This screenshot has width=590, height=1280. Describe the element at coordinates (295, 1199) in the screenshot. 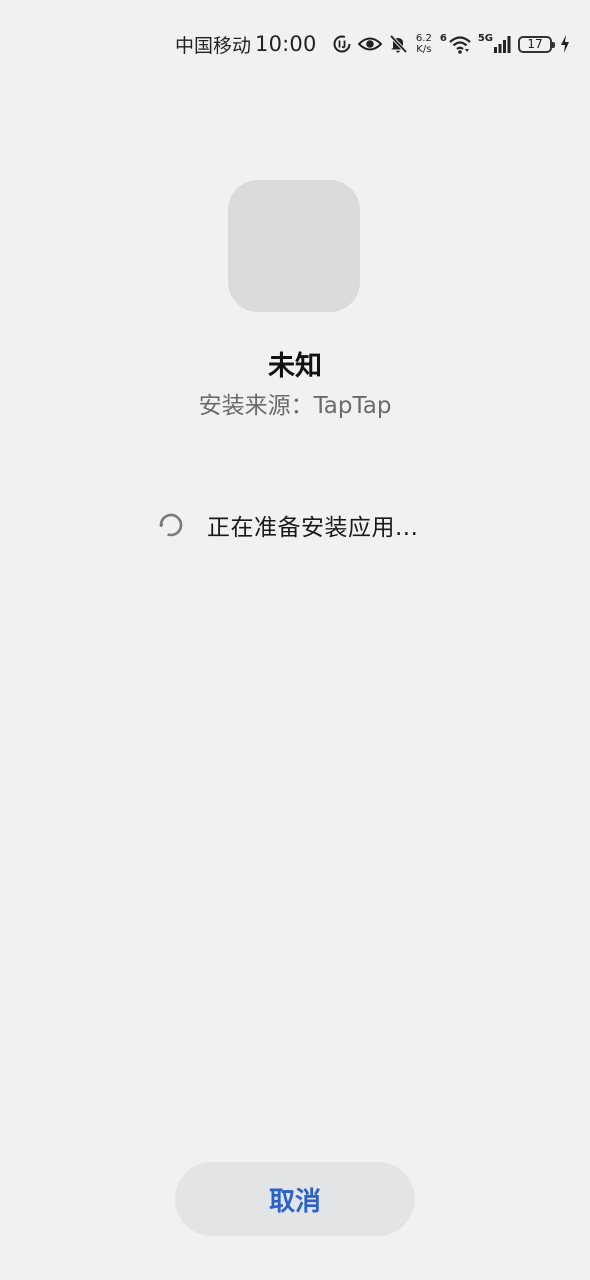

I see `cancel-button: 取消` at that location.